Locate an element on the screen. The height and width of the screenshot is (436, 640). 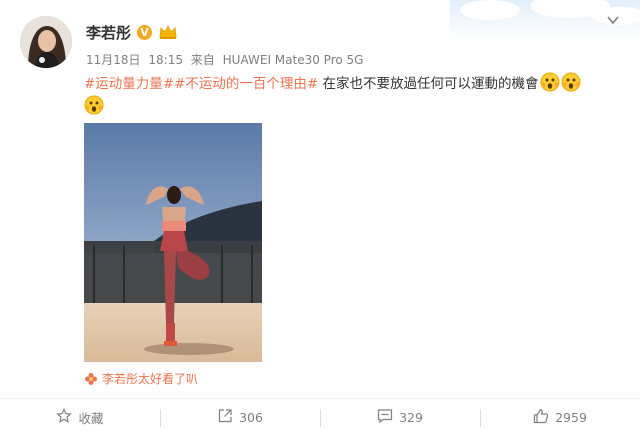
post-date: 11月18日 is located at coordinates (113, 60).